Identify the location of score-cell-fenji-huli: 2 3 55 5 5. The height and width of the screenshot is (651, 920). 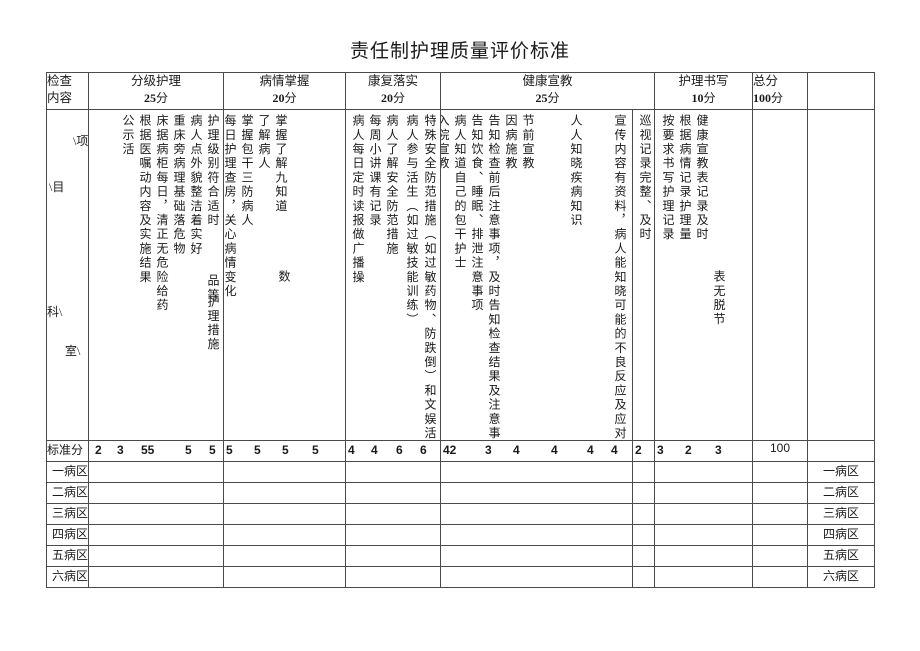
(156, 451).